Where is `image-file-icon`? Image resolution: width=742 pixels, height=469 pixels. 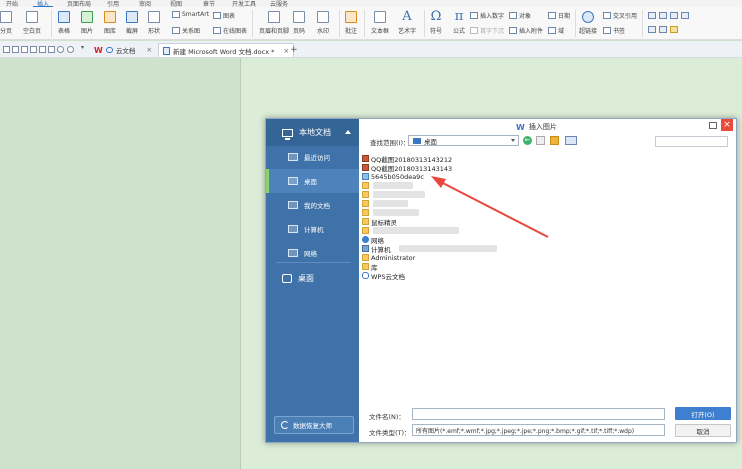 image-file-icon is located at coordinates (365, 167).